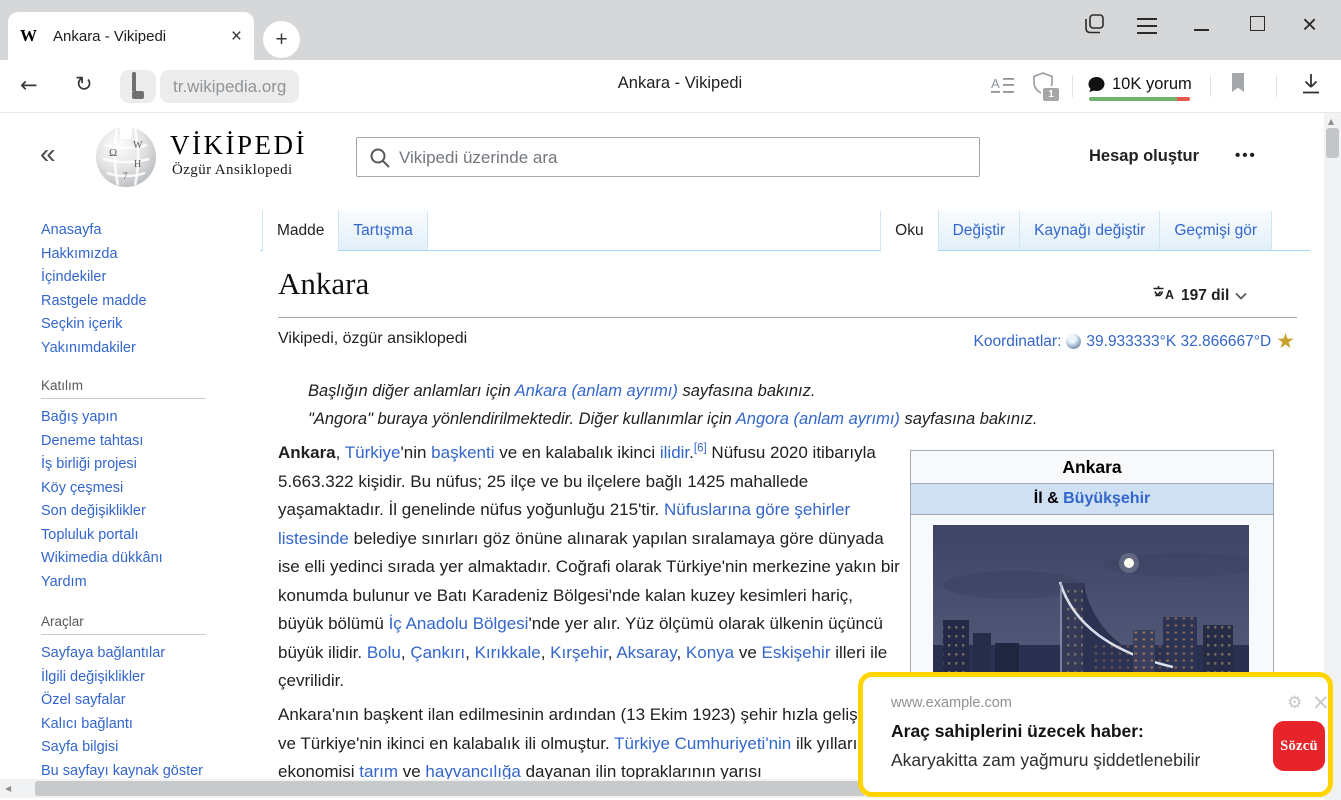 The image size is (1341, 800). I want to click on sidebar-link: Yakınımdakiler, so click(94, 349).